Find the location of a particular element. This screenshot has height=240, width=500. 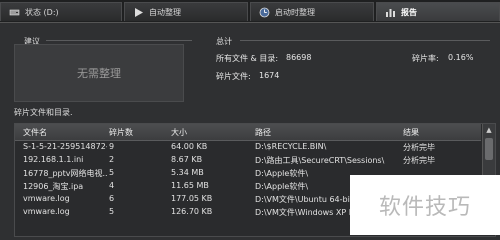

tab-report: 报告 is located at coordinates (438, 11).